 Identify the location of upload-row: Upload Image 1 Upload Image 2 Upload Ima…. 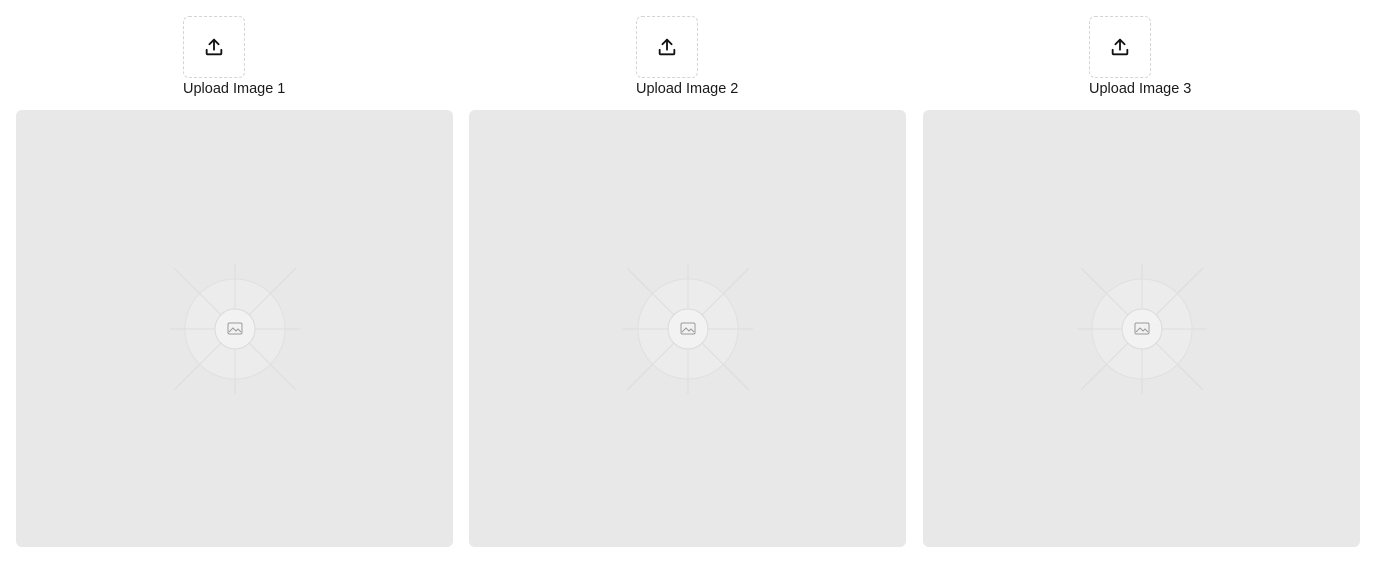
(688, 57).